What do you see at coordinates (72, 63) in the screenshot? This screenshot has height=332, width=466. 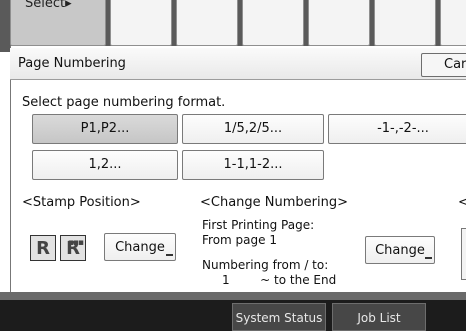 I see `page-title: Page Numbering` at bounding box center [72, 63].